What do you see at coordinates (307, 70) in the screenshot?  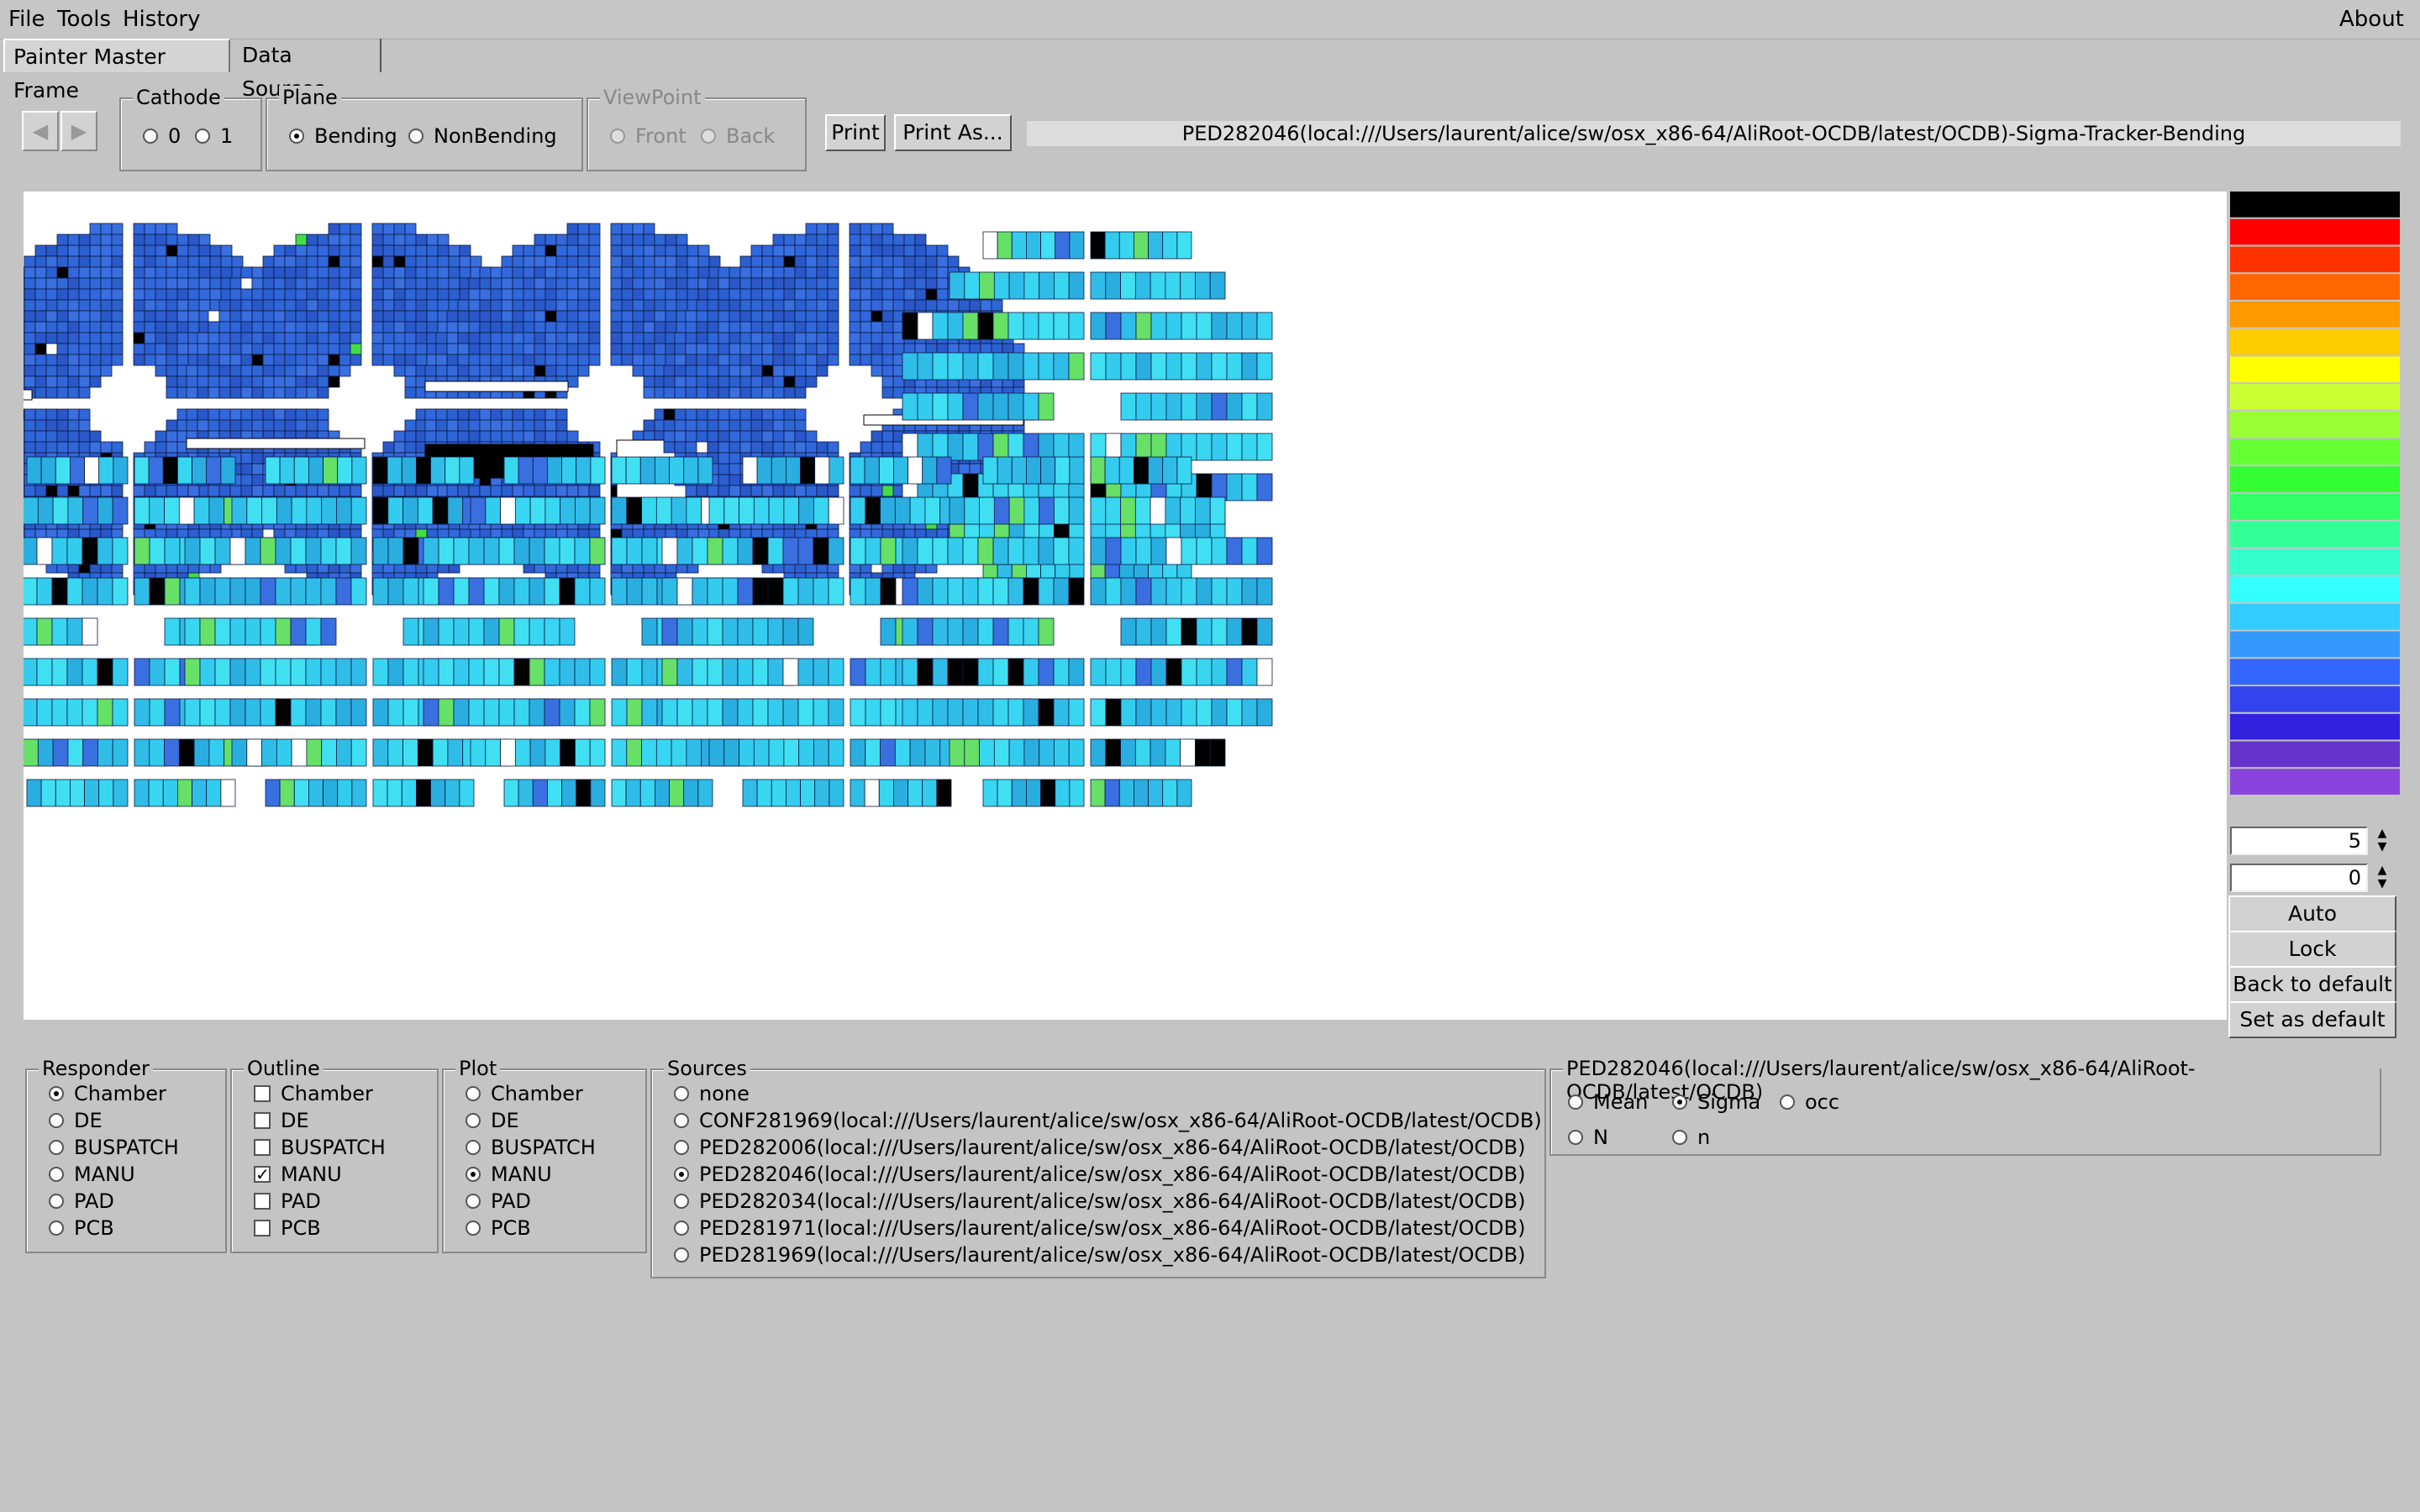 I see `tab-data-sources: Data Sources` at bounding box center [307, 70].